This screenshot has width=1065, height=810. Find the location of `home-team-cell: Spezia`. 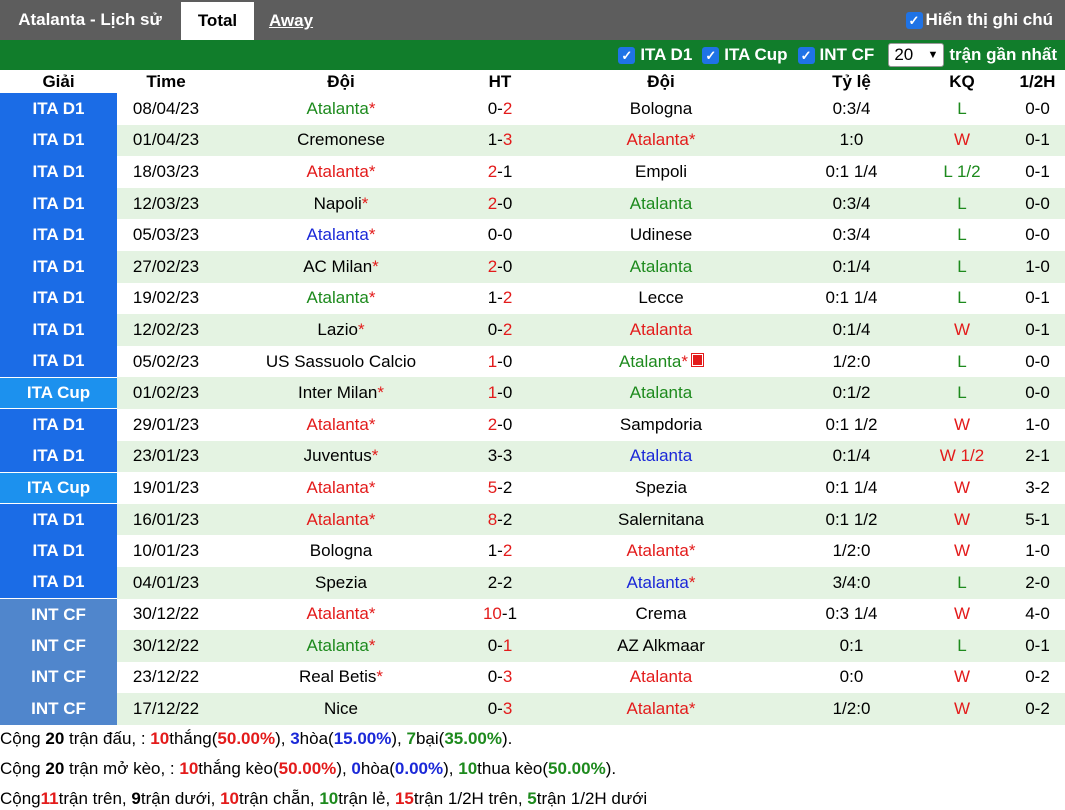

home-team-cell: Spezia is located at coordinates (341, 582).